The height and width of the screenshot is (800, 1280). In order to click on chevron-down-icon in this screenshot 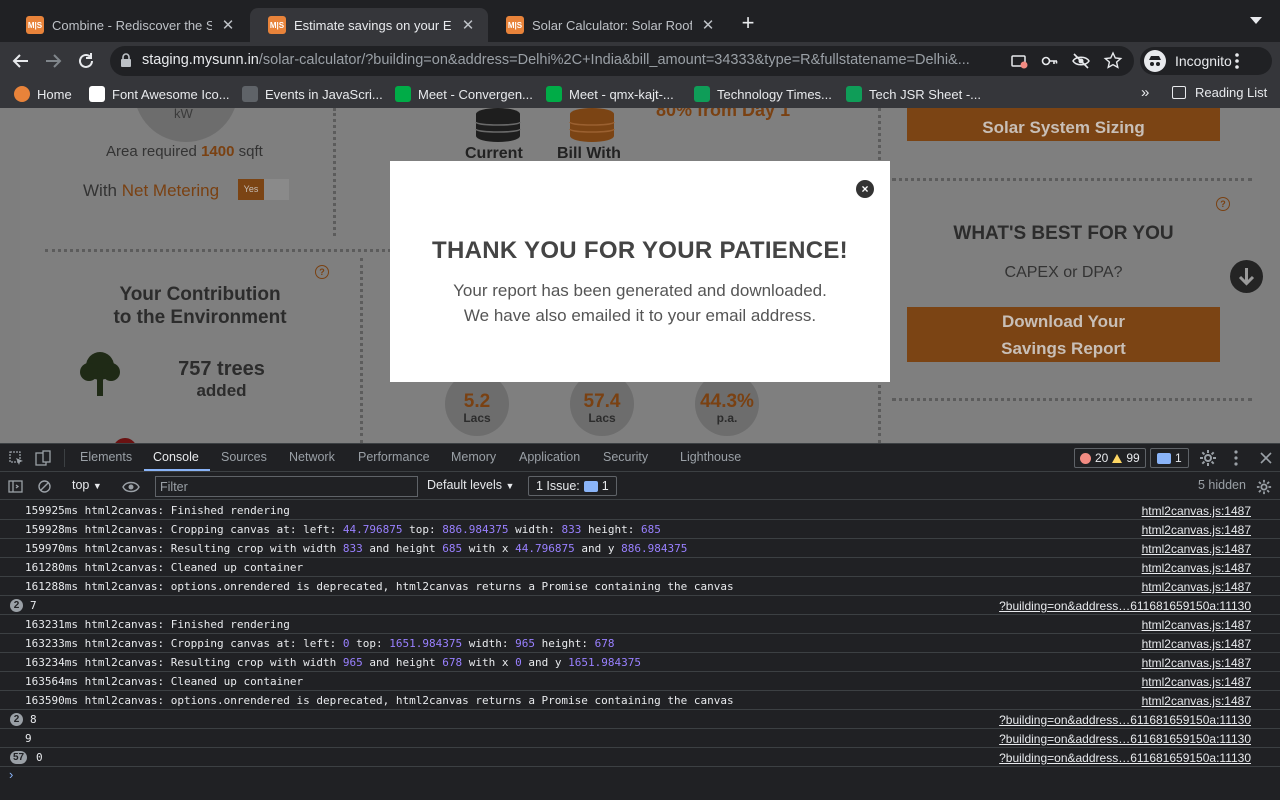, I will do `click(1256, 20)`.